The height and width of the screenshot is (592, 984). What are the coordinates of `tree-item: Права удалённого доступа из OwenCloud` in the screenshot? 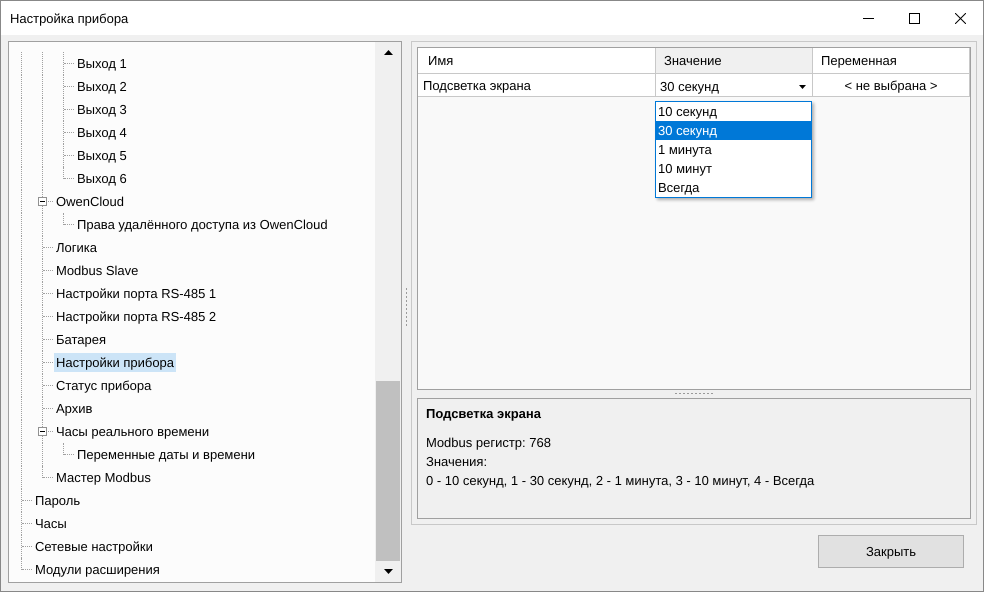 It's located at (202, 224).